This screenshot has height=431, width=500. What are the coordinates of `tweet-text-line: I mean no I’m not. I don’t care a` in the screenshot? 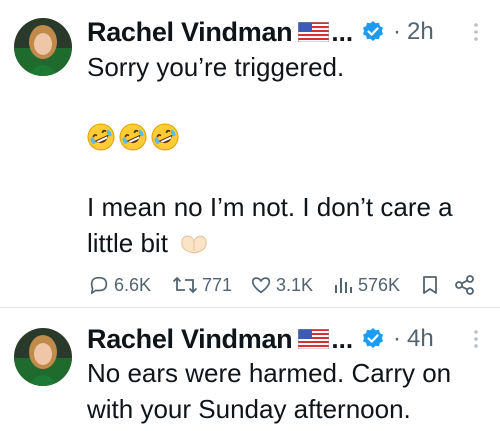 It's located at (270, 207).